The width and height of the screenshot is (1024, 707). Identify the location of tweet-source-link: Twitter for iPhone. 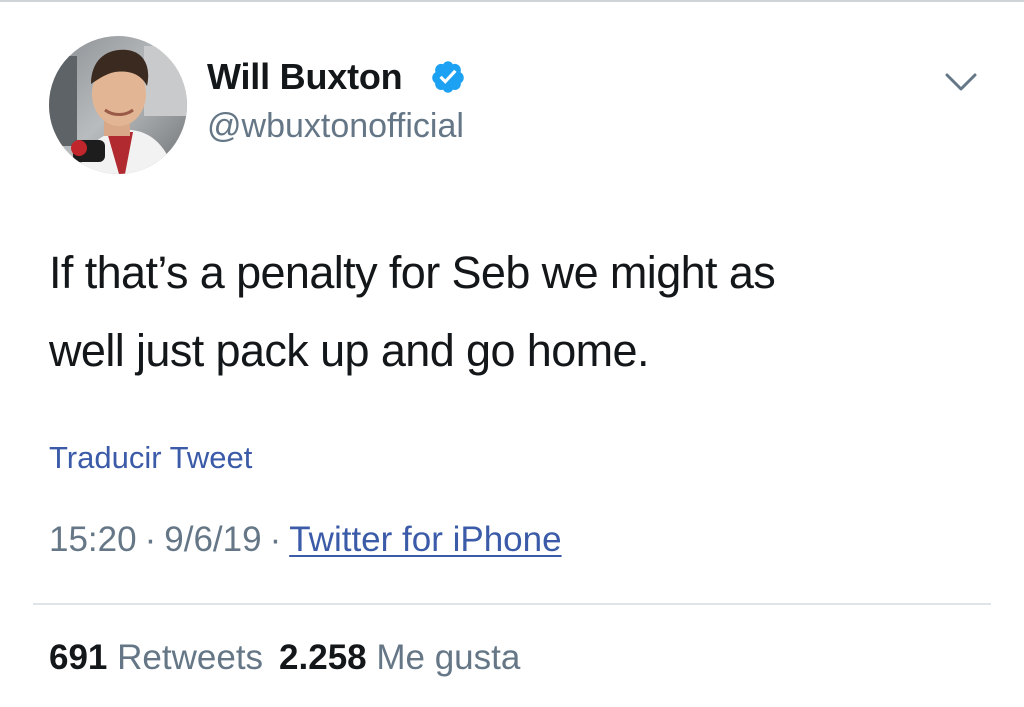
(425, 539).